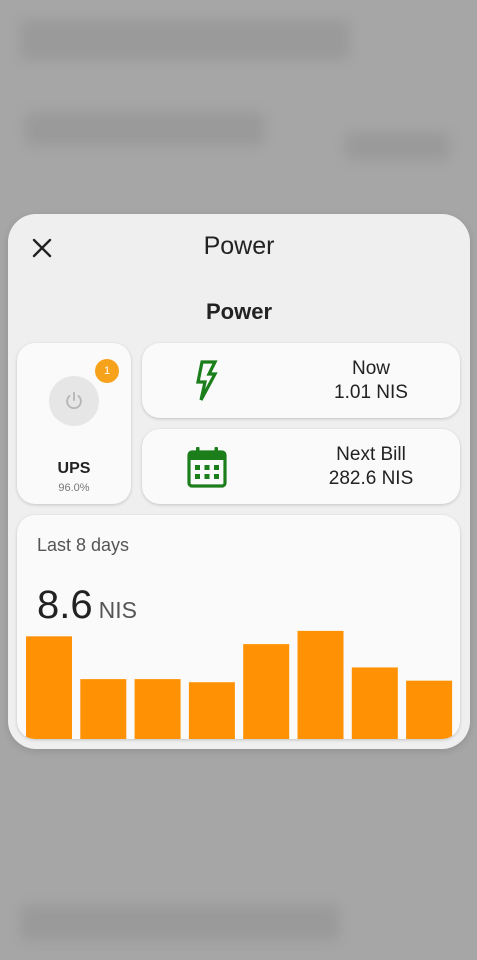  I want to click on power-icon, so click(74, 400).